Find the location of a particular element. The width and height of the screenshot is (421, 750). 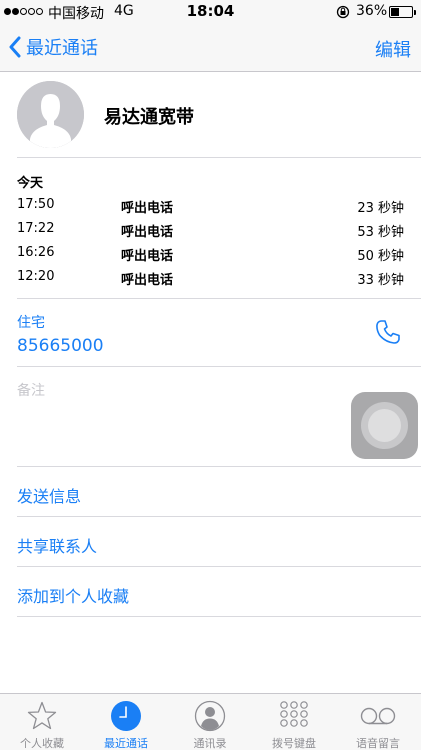

avatar is located at coordinates (50, 114).